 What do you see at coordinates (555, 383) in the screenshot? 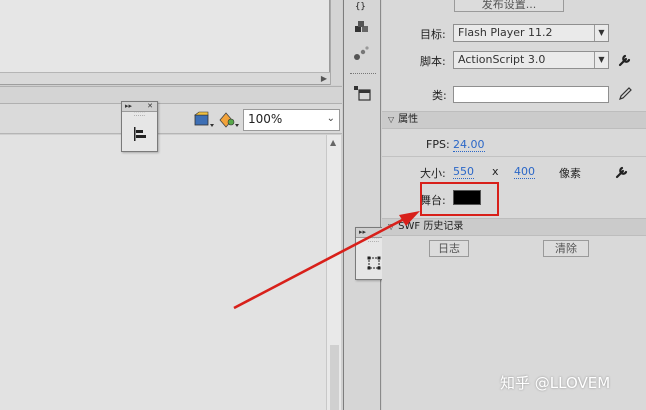
I see `watermark: 知乎 @LLOVEM` at bounding box center [555, 383].